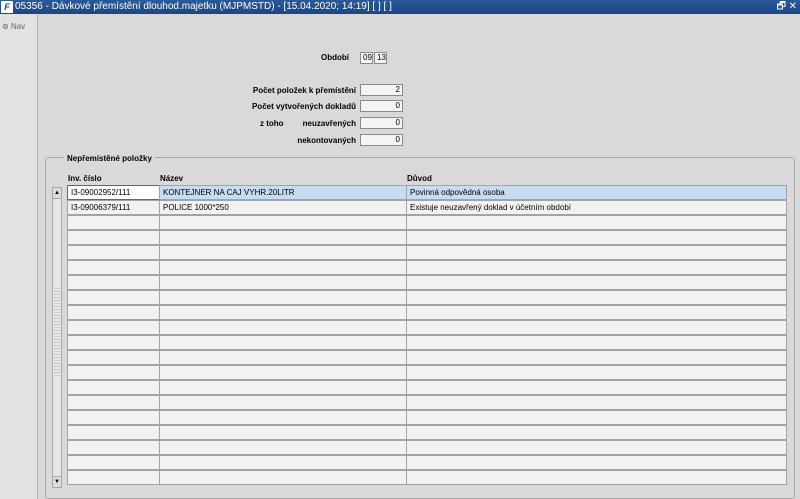 Image resolution: width=800 pixels, height=499 pixels. What do you see at coordinates (57, 333) in the screenshot?
I see `scroll-grip` at bounding box center [57, 333].